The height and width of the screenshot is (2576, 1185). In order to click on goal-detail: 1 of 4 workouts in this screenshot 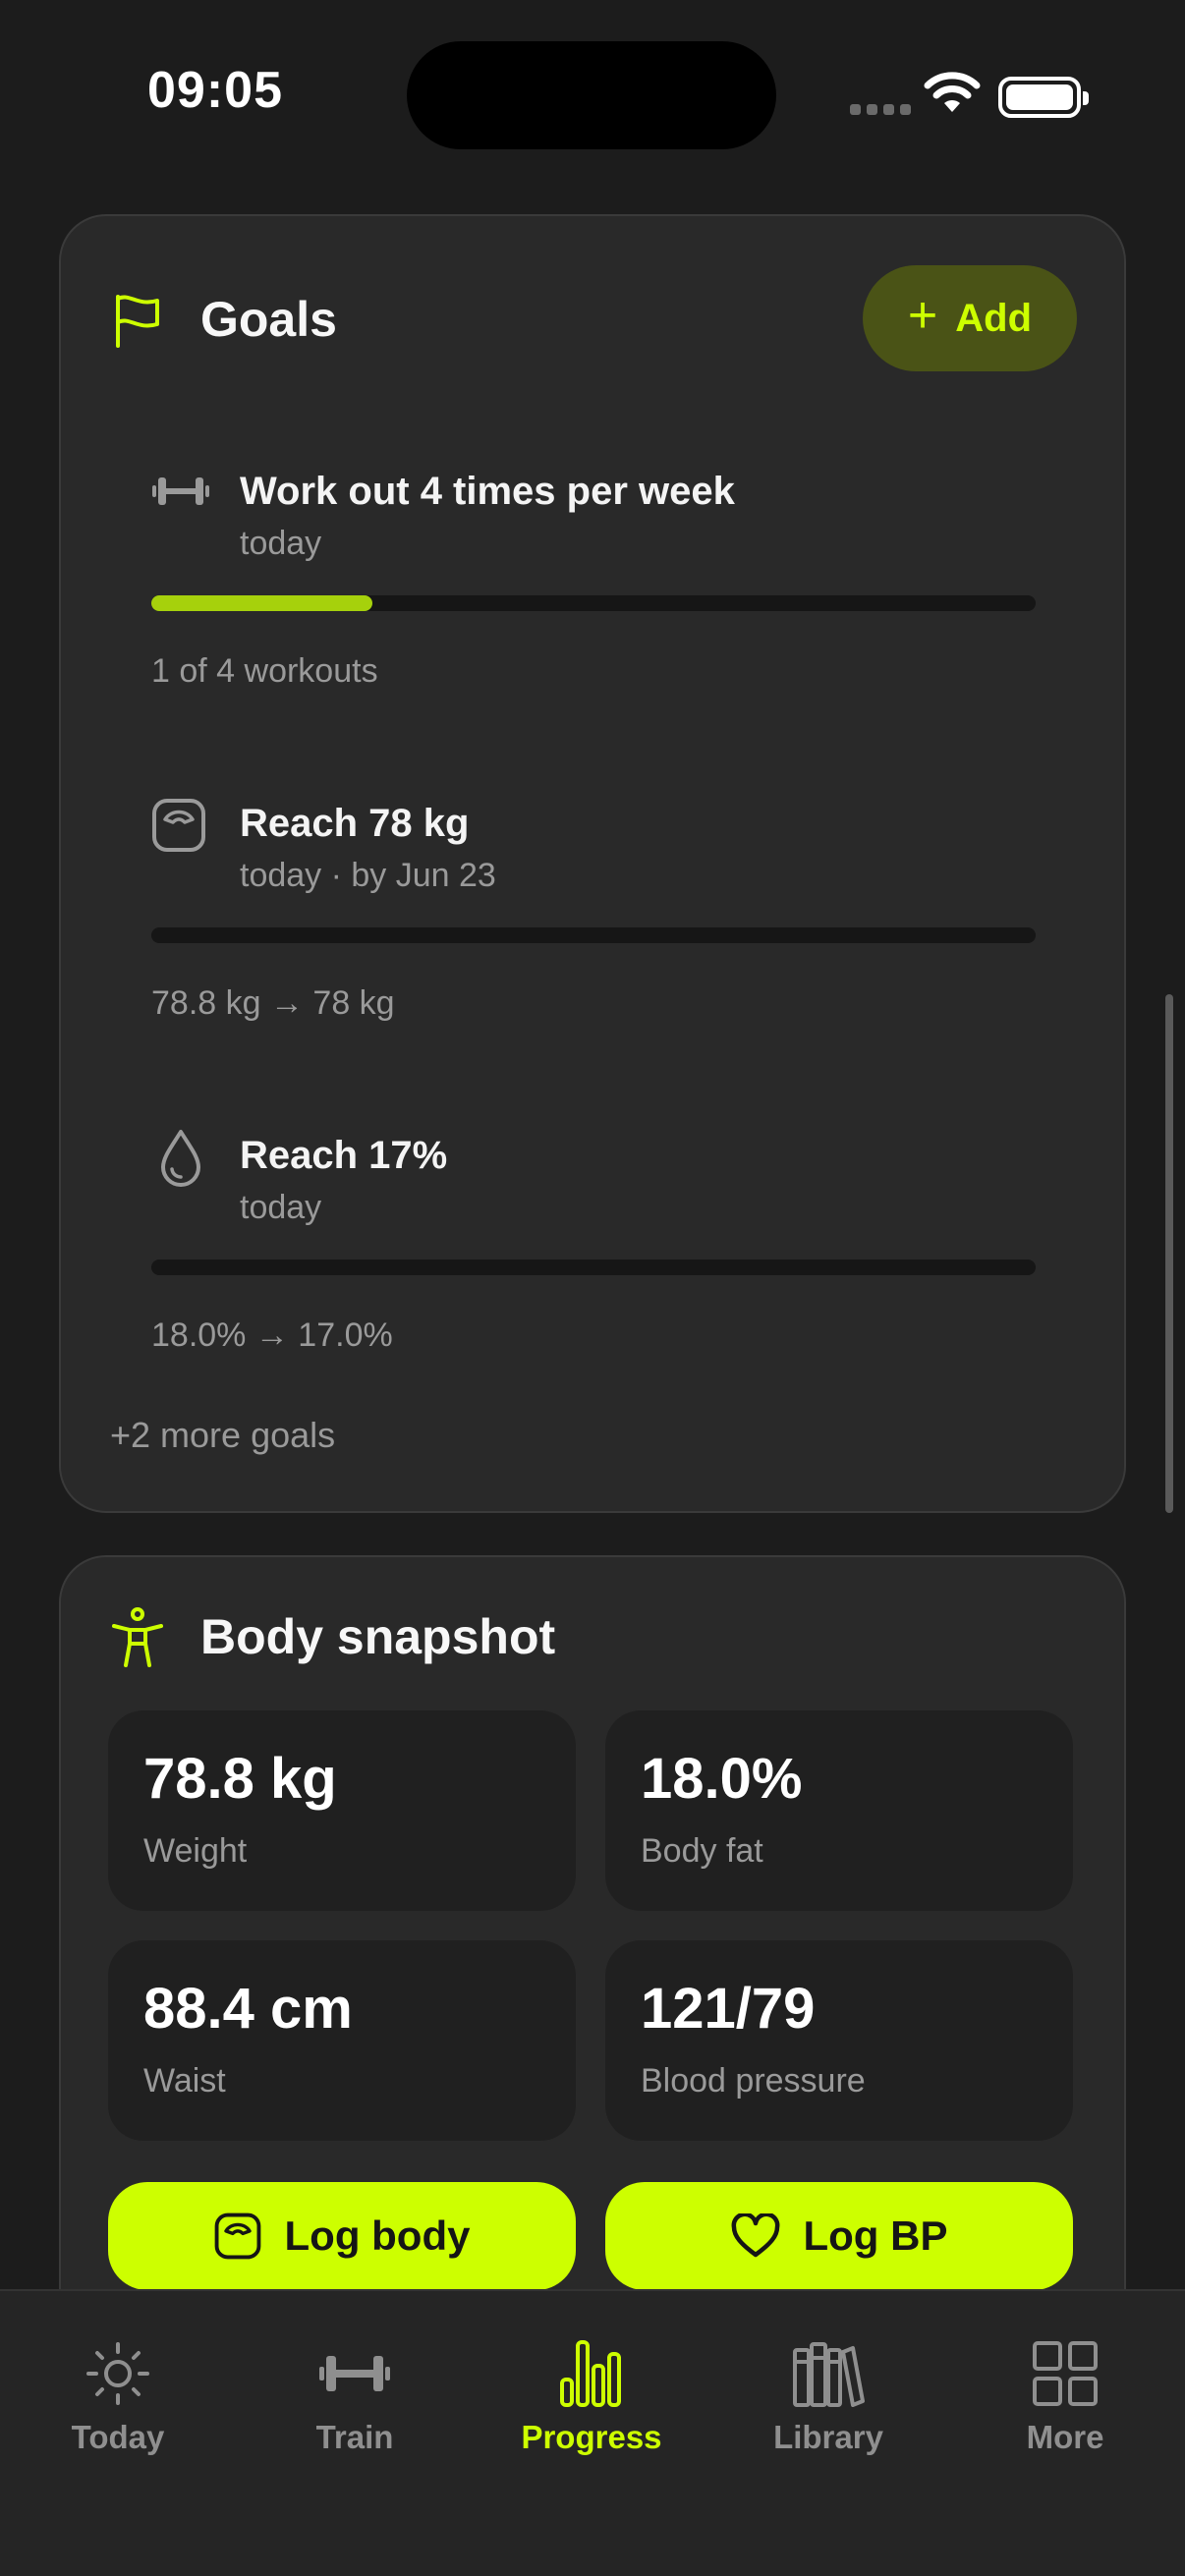, I will do `click(264, 671)`.